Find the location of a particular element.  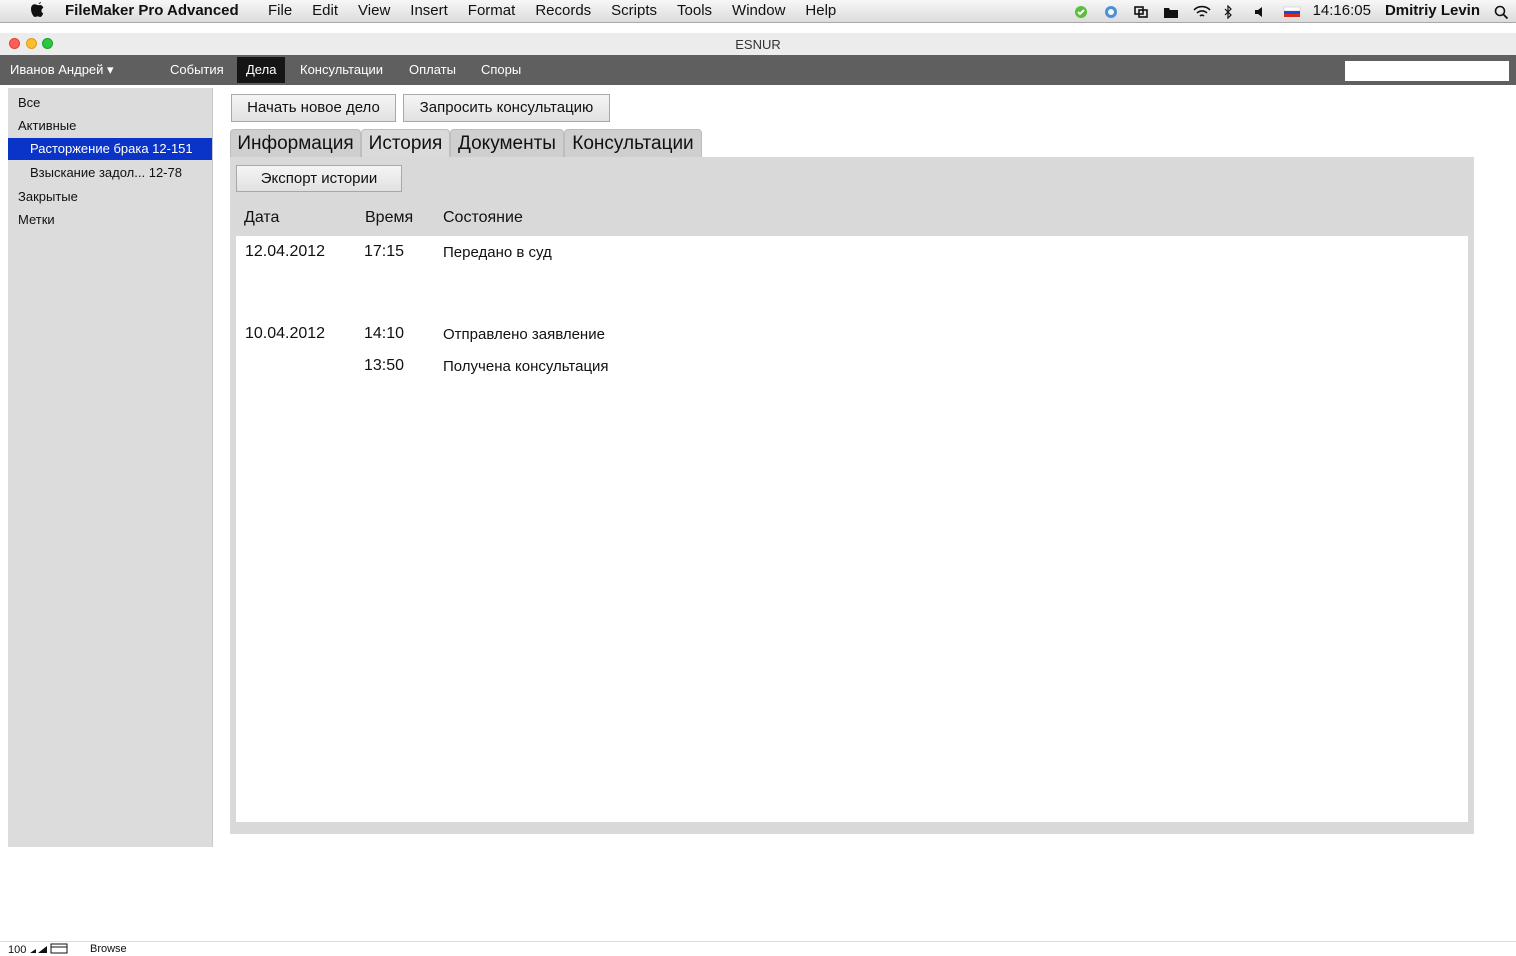

status-bar: 100 Browse is located at coordinates (758, 948).